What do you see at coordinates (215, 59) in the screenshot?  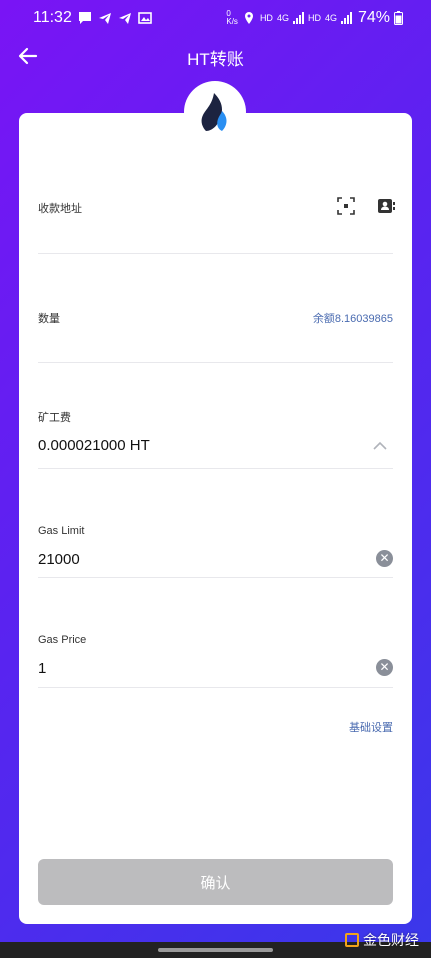 I see `page-title: HT转账` at bounding box center [215, 59].